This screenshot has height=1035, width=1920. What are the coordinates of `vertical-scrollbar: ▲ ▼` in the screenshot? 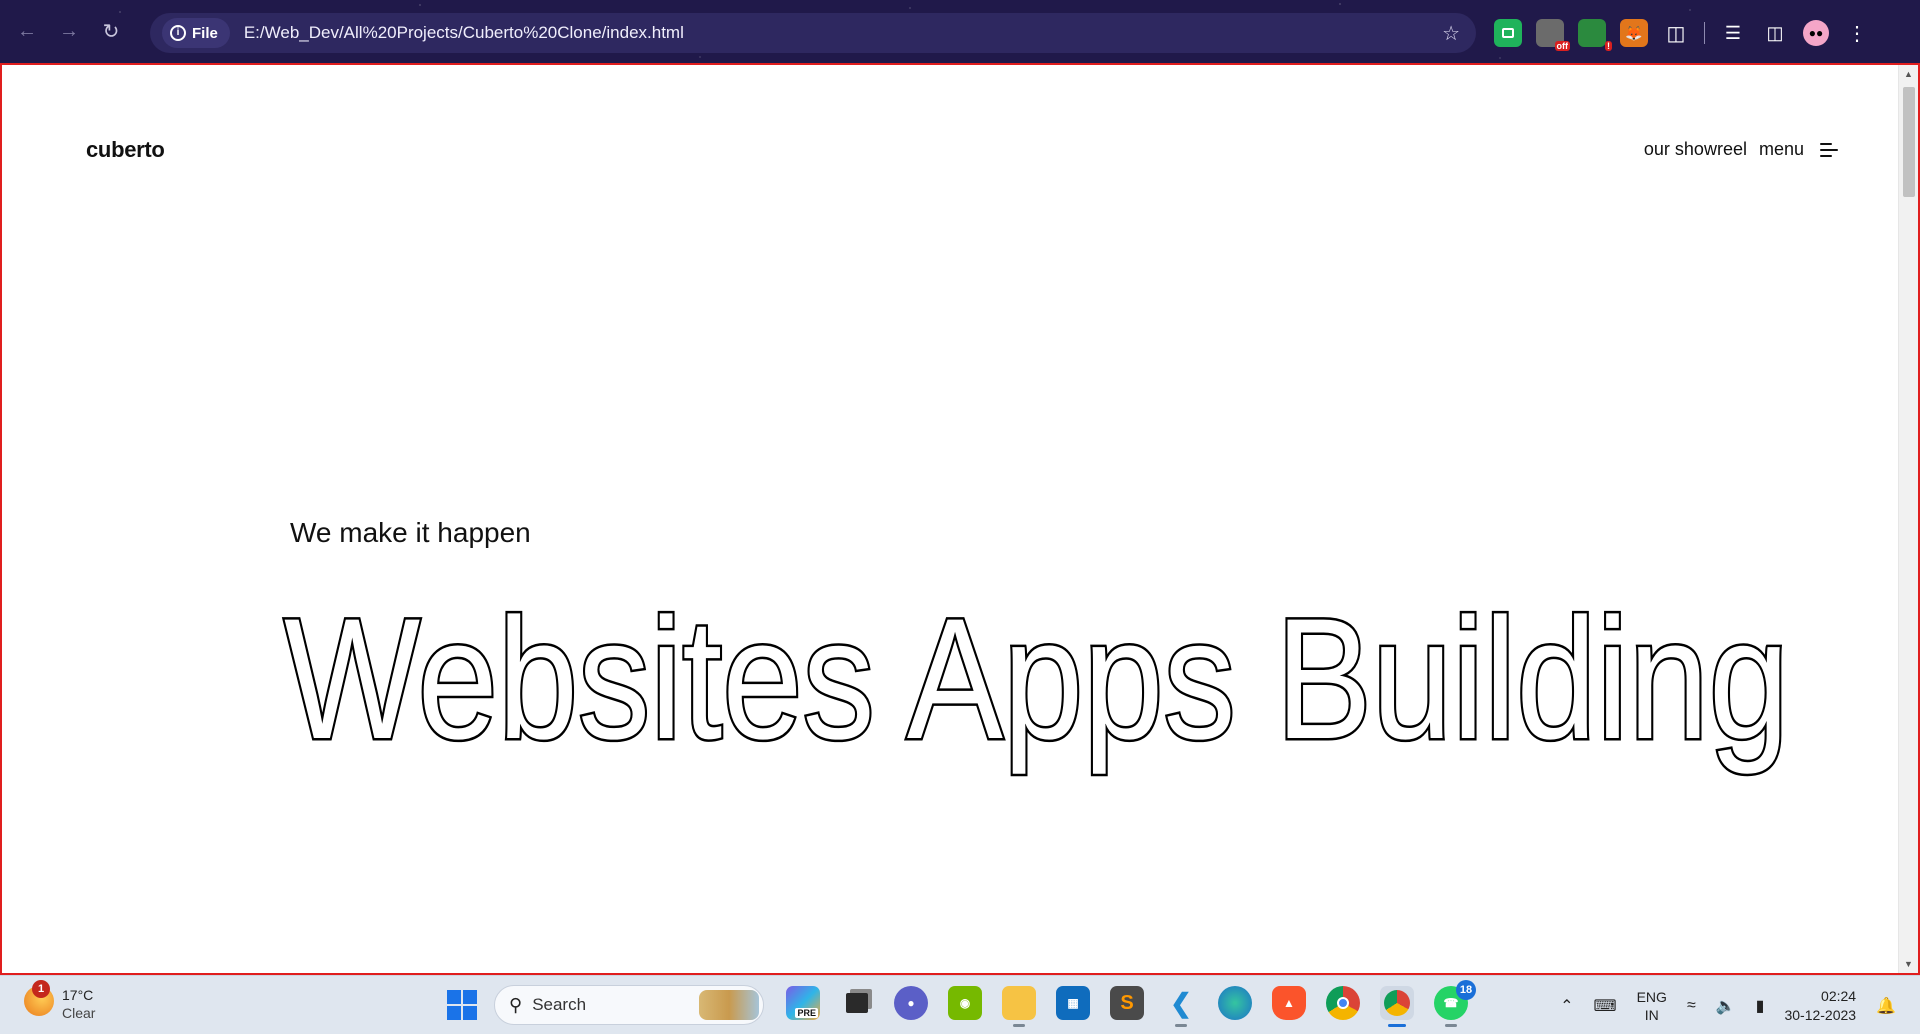 It's located at (1908, 519).